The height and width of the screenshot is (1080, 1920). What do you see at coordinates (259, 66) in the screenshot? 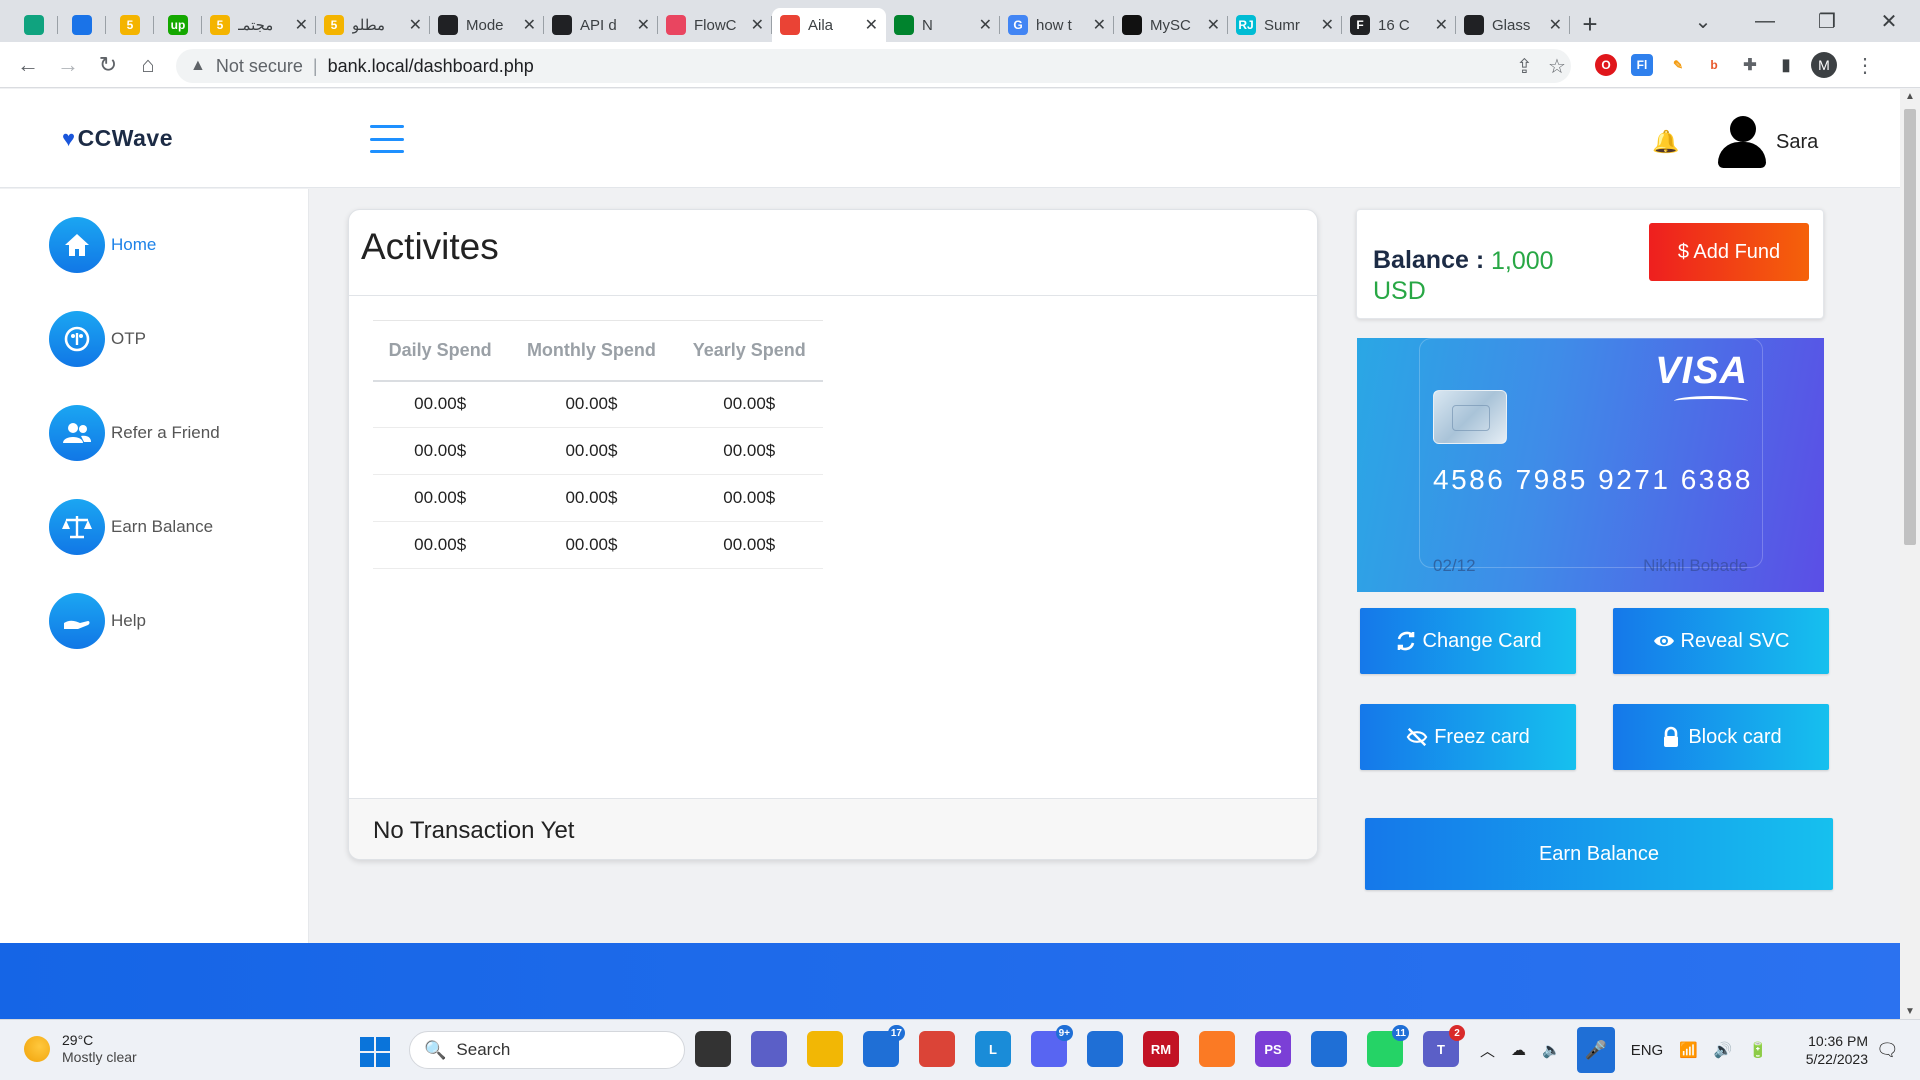
I see `security-status: Not secure` at bounding box center [259, 66].